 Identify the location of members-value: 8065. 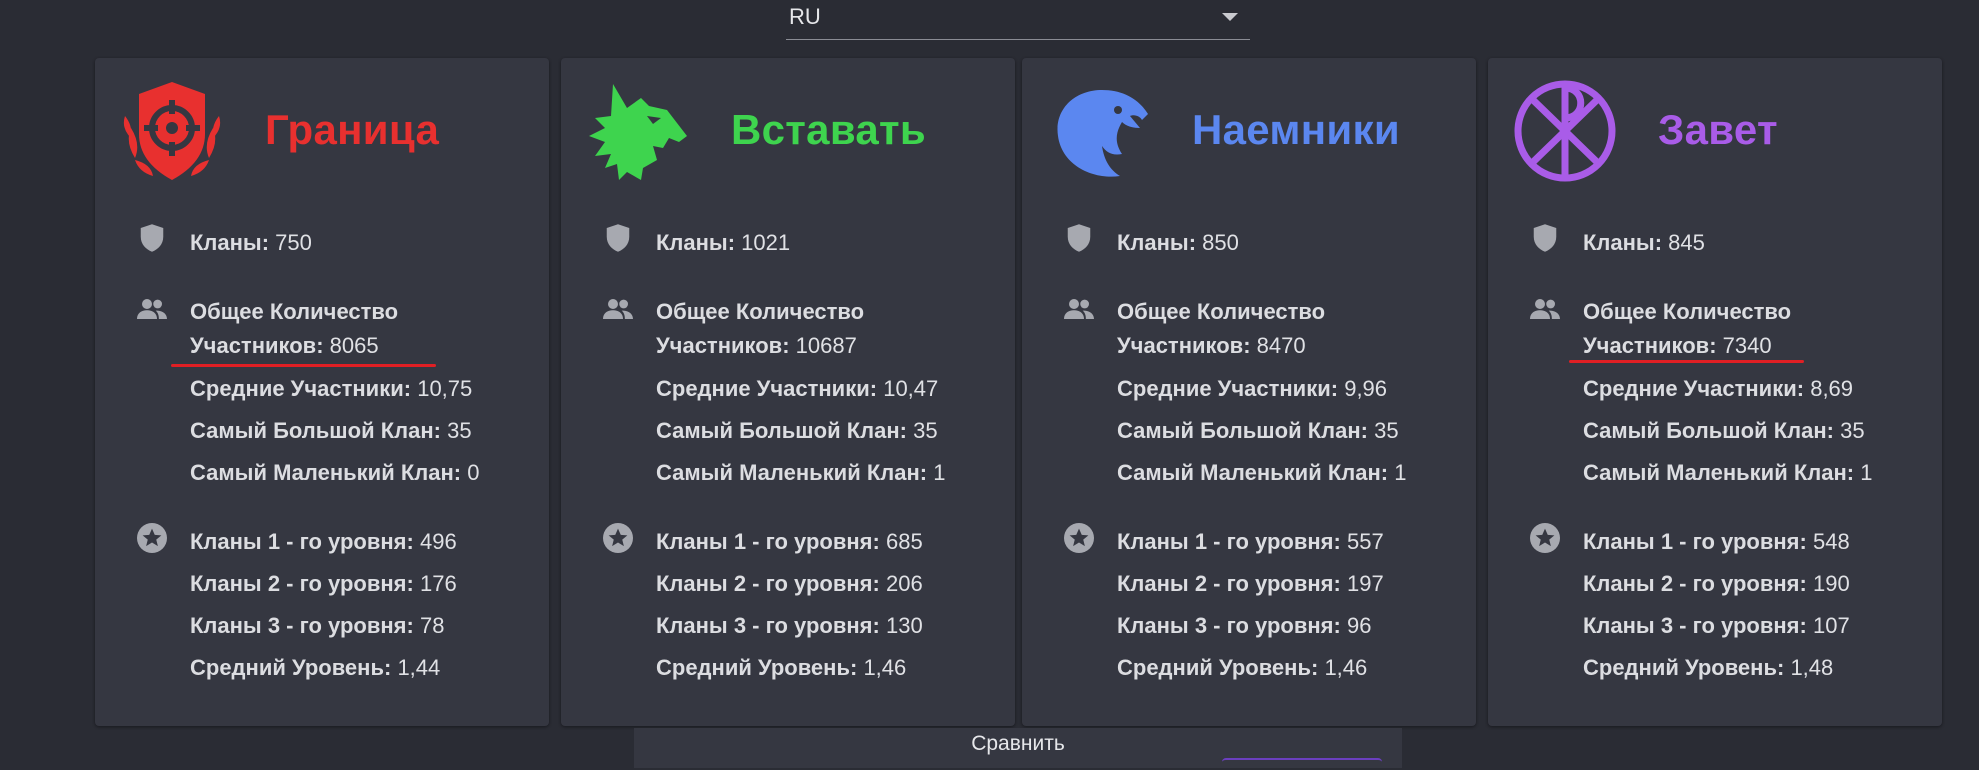
(354, 345).